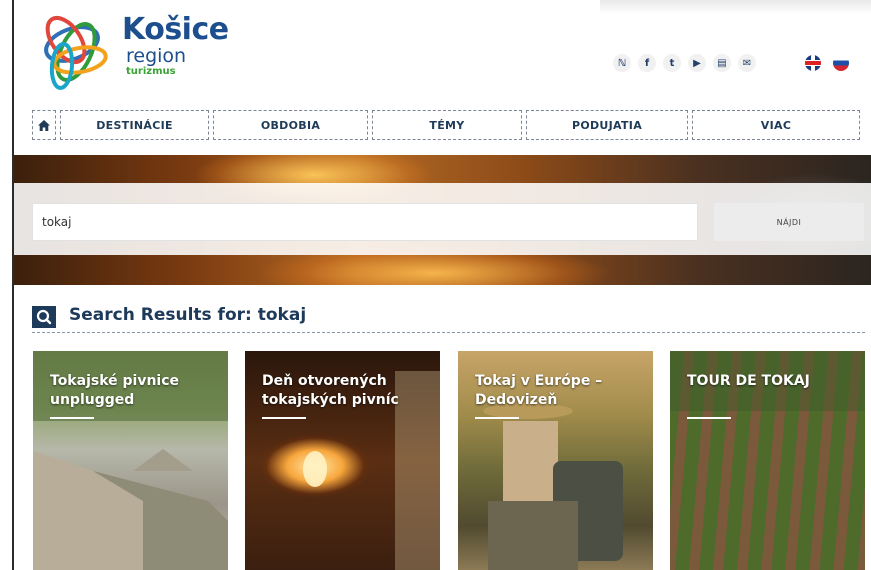 The height and width of the screenshot is (570, 871). I want to click on site-logo: Košice region turizmus, so click(136, 52).